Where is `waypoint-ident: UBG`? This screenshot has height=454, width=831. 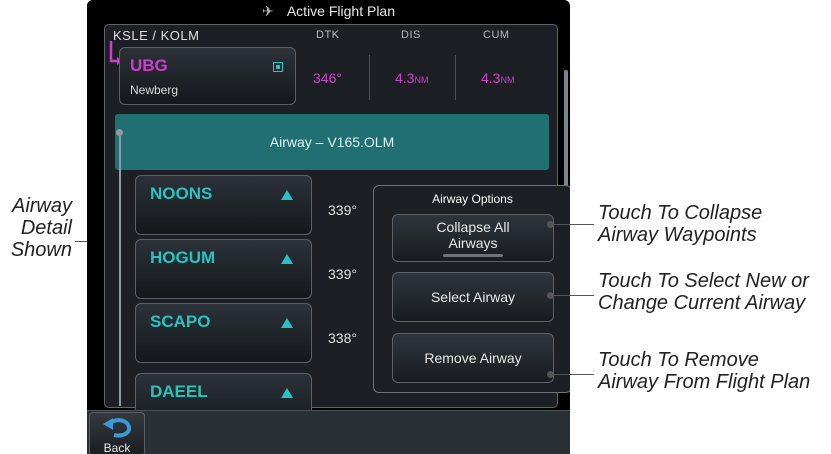 waypoint-ident: UBG is located at coordinates (149, 65).